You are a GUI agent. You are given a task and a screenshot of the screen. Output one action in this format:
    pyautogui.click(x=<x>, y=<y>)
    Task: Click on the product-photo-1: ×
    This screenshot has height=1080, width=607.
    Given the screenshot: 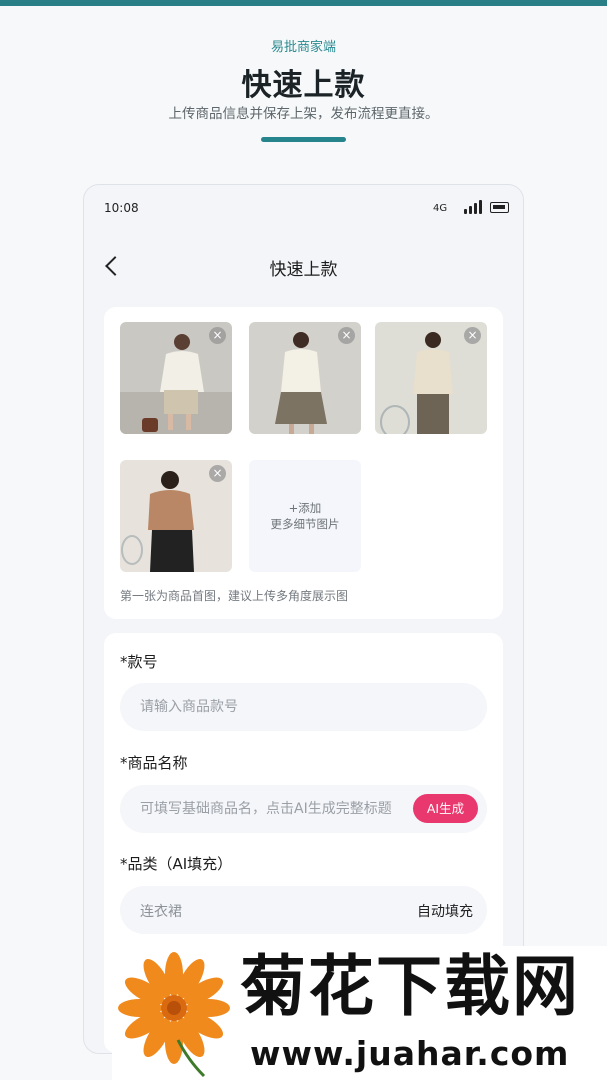 What is the action you would take?
    pyautogui.click(x=176, y=378)
    